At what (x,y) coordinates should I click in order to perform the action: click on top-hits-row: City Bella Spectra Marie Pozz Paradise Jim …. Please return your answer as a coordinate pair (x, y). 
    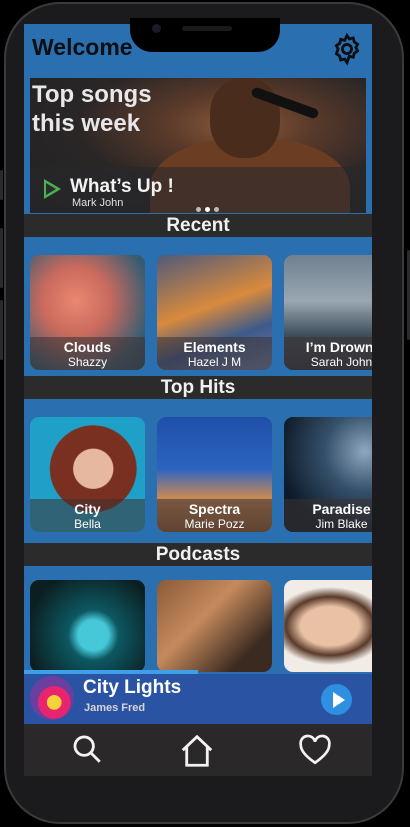
    Looking at the image, I should click on (201, 474).